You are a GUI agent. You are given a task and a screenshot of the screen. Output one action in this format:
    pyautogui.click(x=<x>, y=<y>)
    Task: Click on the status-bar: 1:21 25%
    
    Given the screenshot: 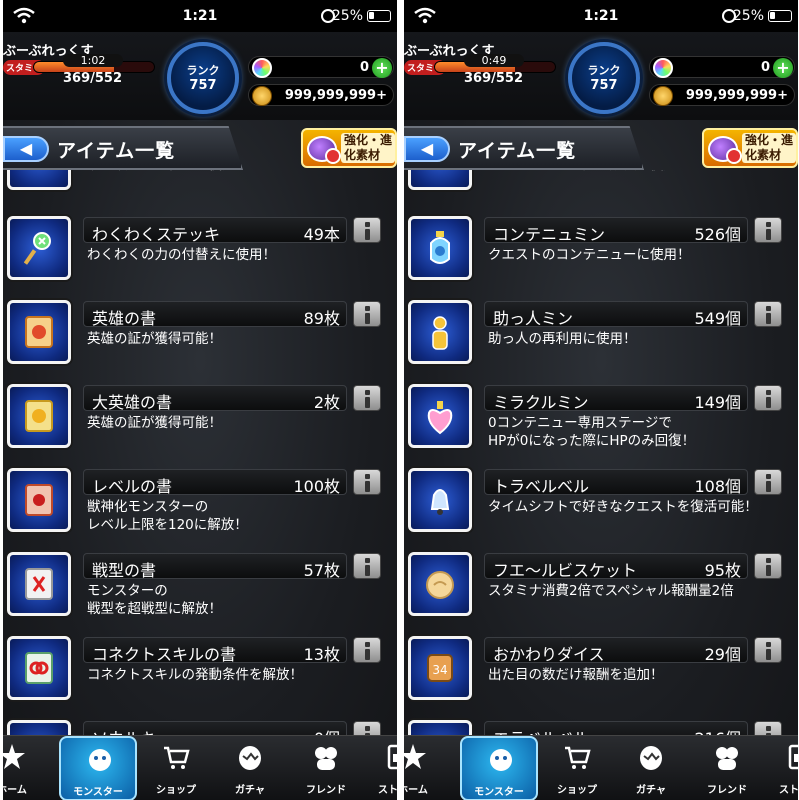 What is the action you would take?
    pyautogui.click(x=601, y=16)
    